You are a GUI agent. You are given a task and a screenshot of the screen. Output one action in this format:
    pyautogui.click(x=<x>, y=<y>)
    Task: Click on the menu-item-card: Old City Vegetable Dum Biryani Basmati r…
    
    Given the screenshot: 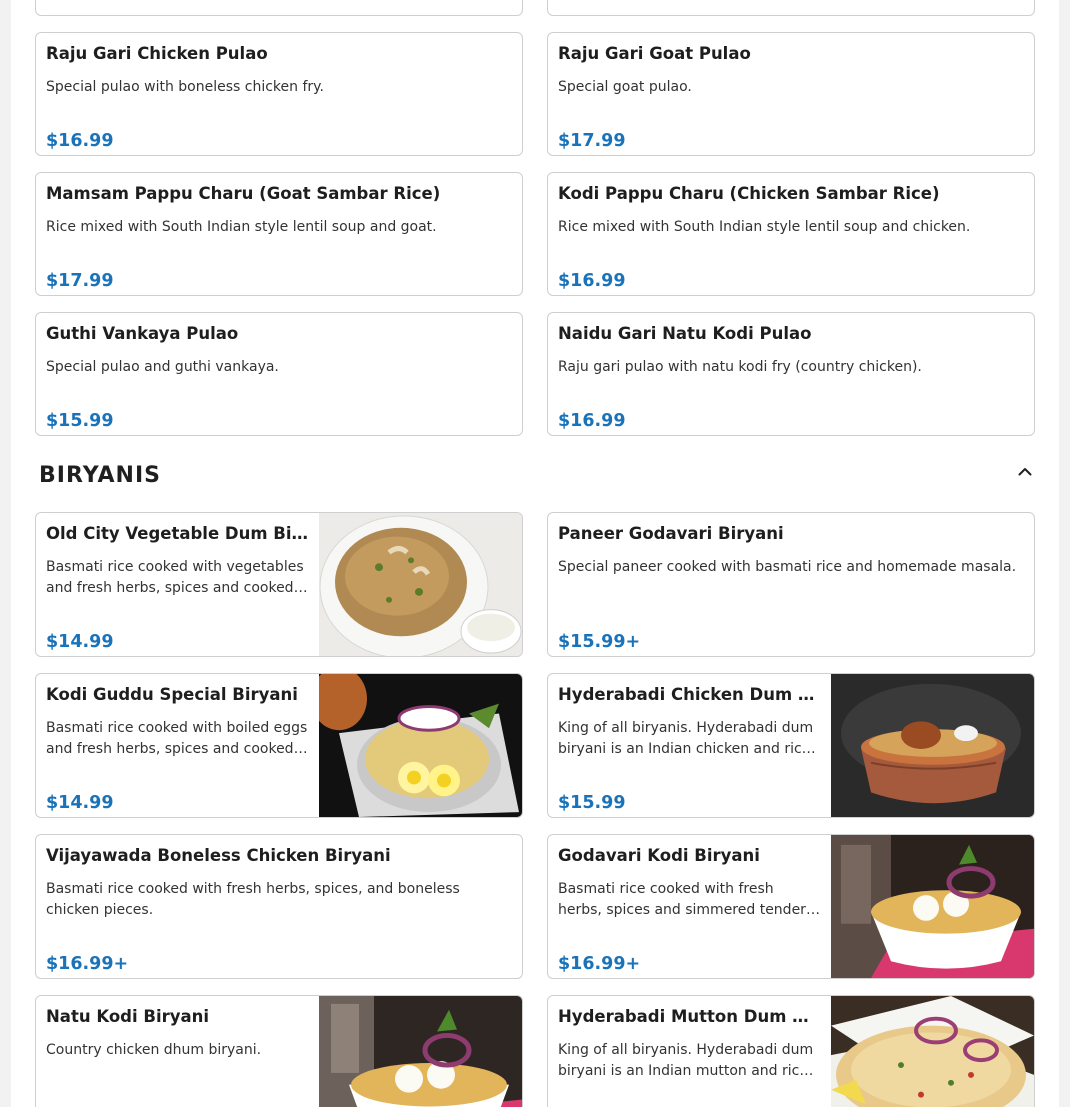 What is the action you would take?
    pyautogui.click(x=279, y=584)
    